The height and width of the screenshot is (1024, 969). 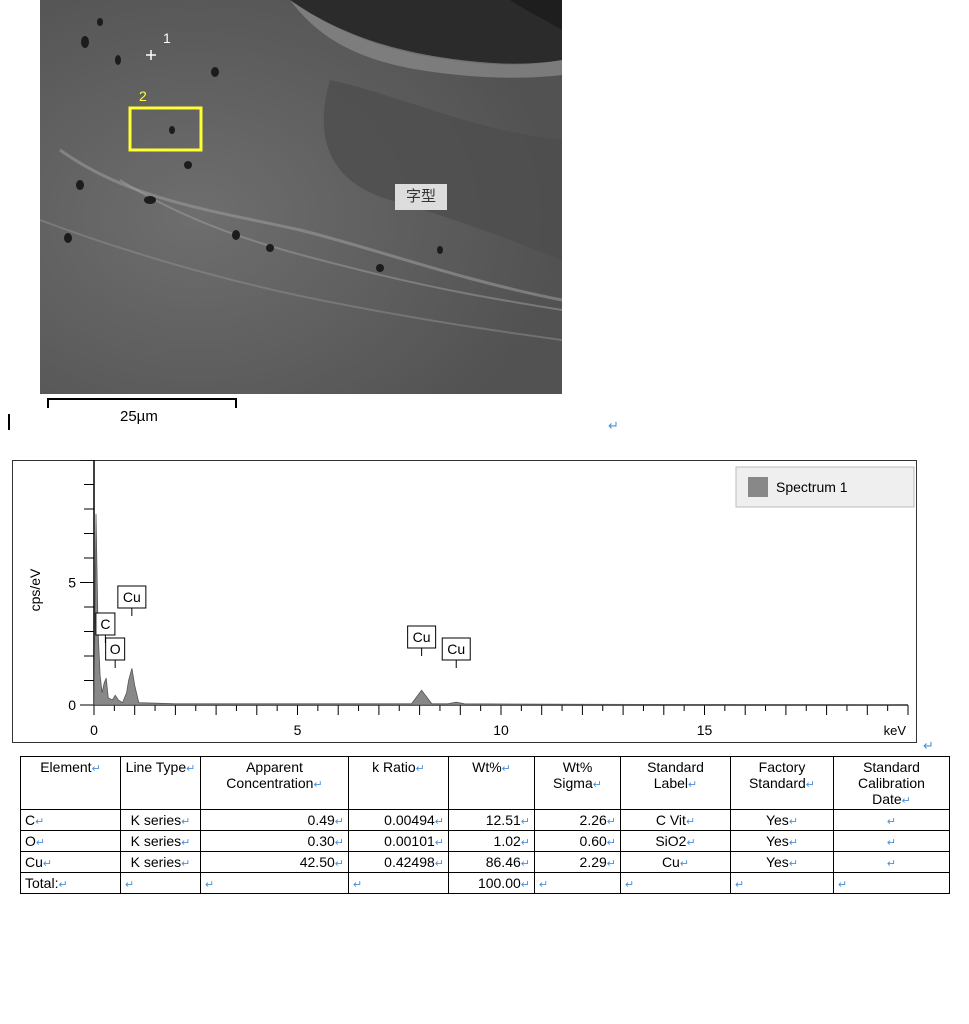 I want to click on cell-apparent: 0.30↵, so click(x=274, y=841).